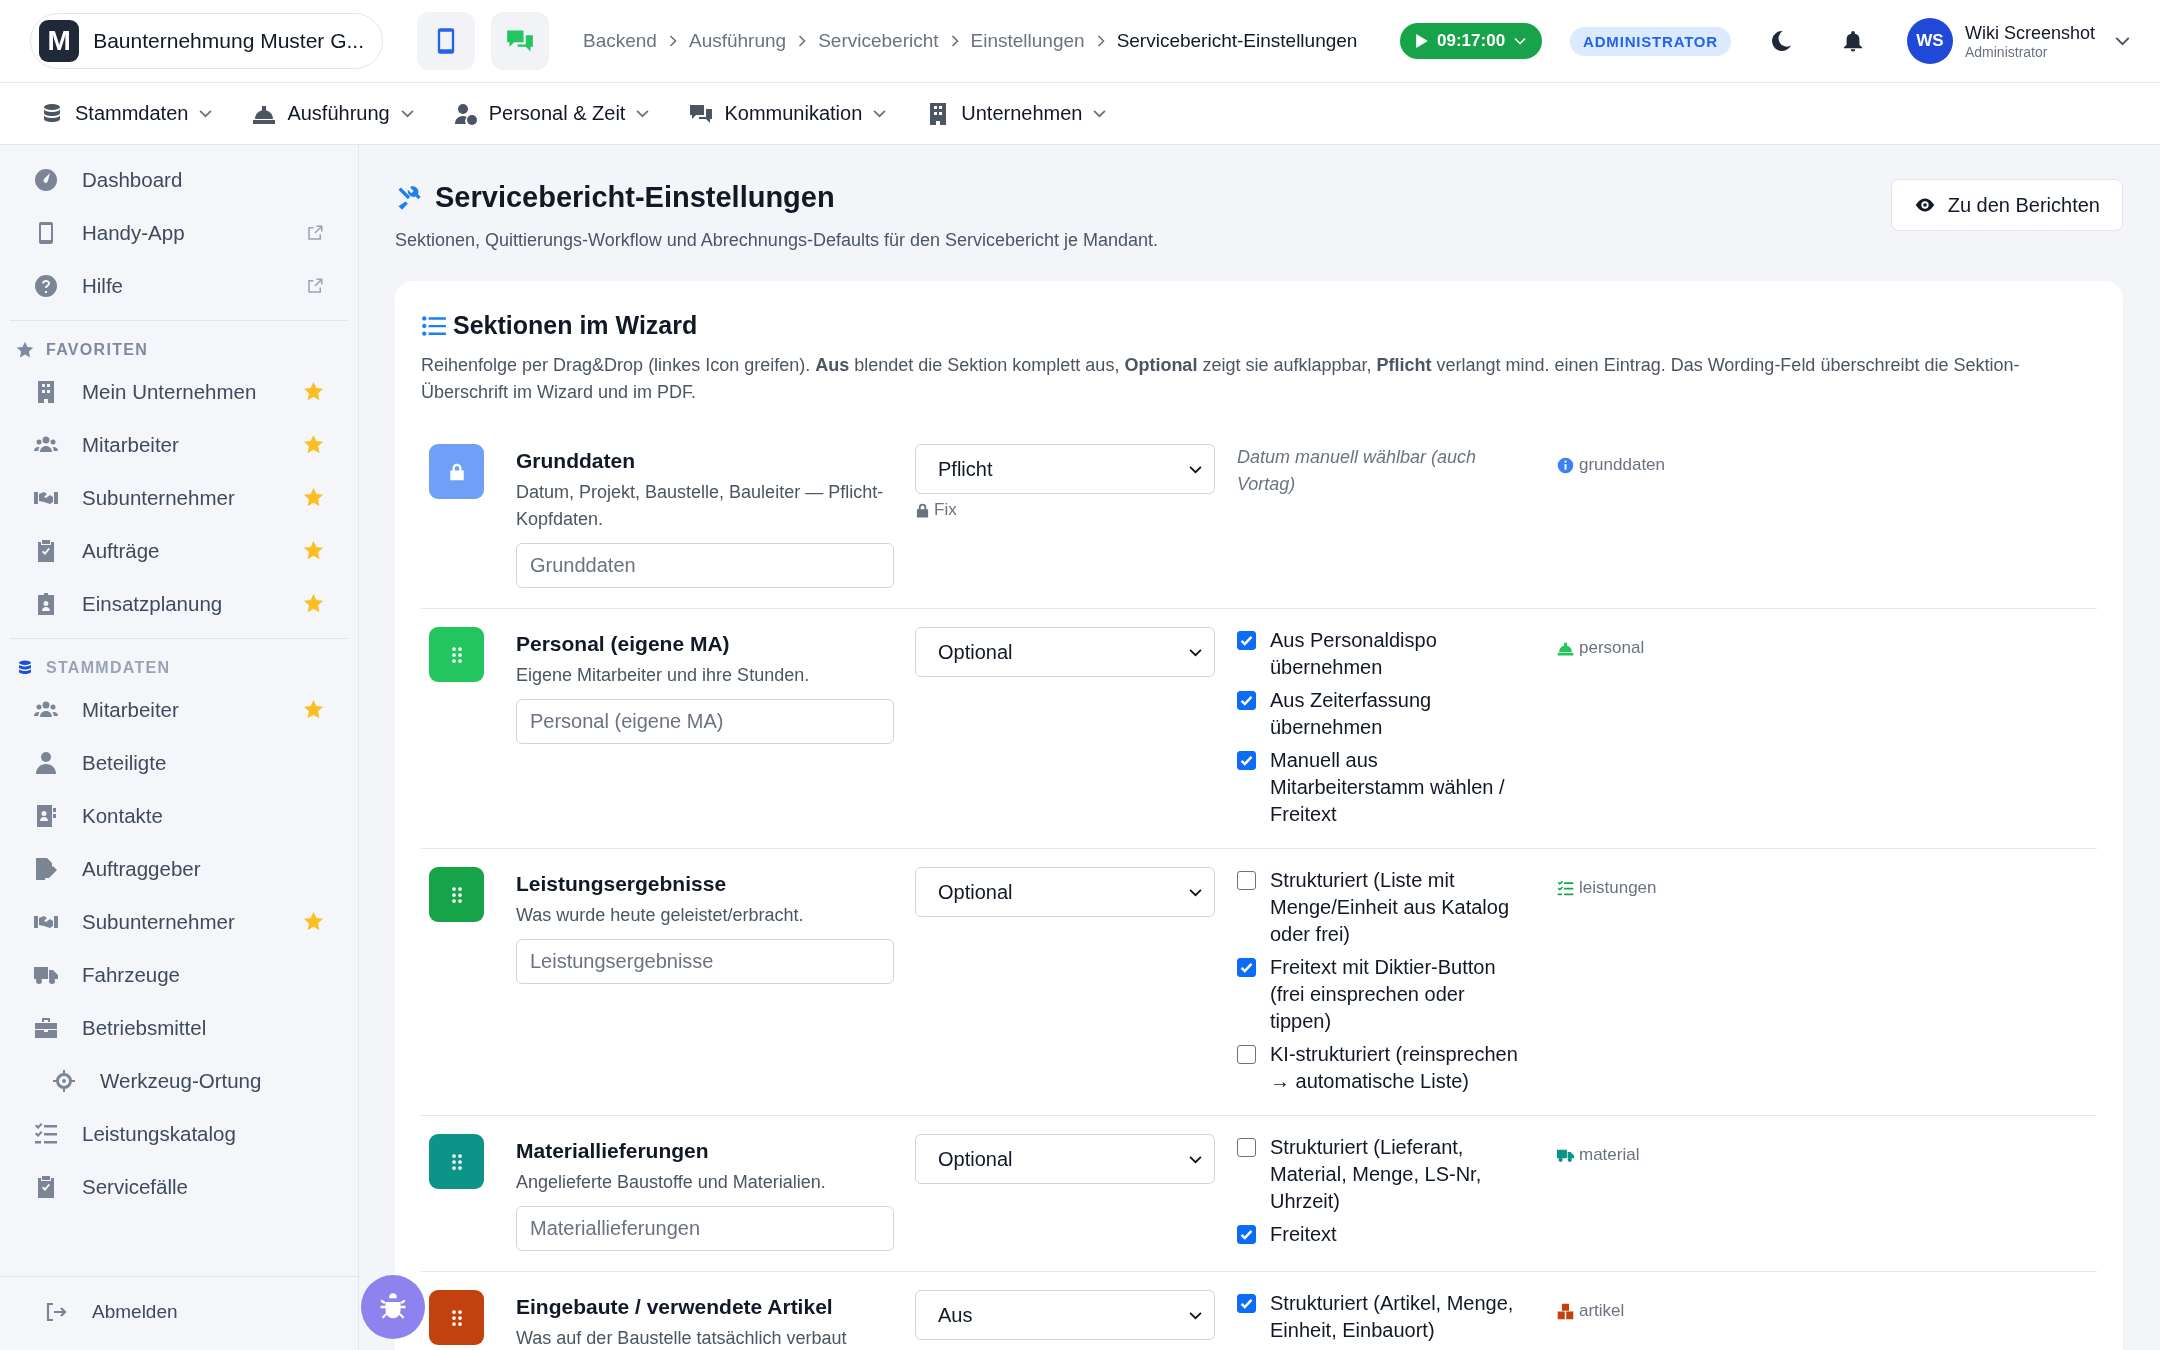 Image resolution: width=2160 pixels, height=1350 pixels. Describe the element at coordinates (878, 41) in the screenshot. I see `breadcrumb-link: Servicebericht` at that location.